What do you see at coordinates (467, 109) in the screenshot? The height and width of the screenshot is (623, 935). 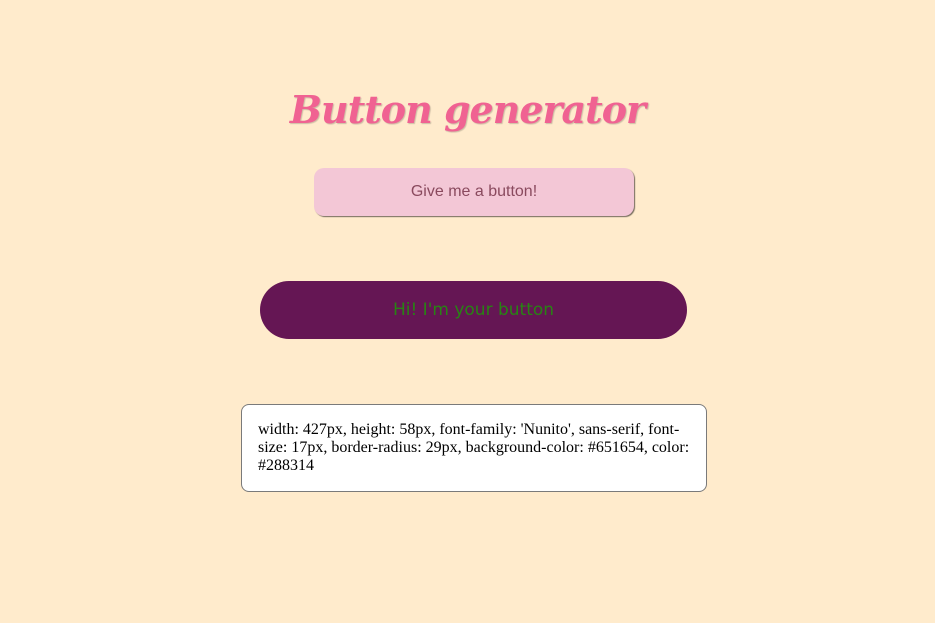 I see `page-title: Button generator` at bounding box center [467, 109].